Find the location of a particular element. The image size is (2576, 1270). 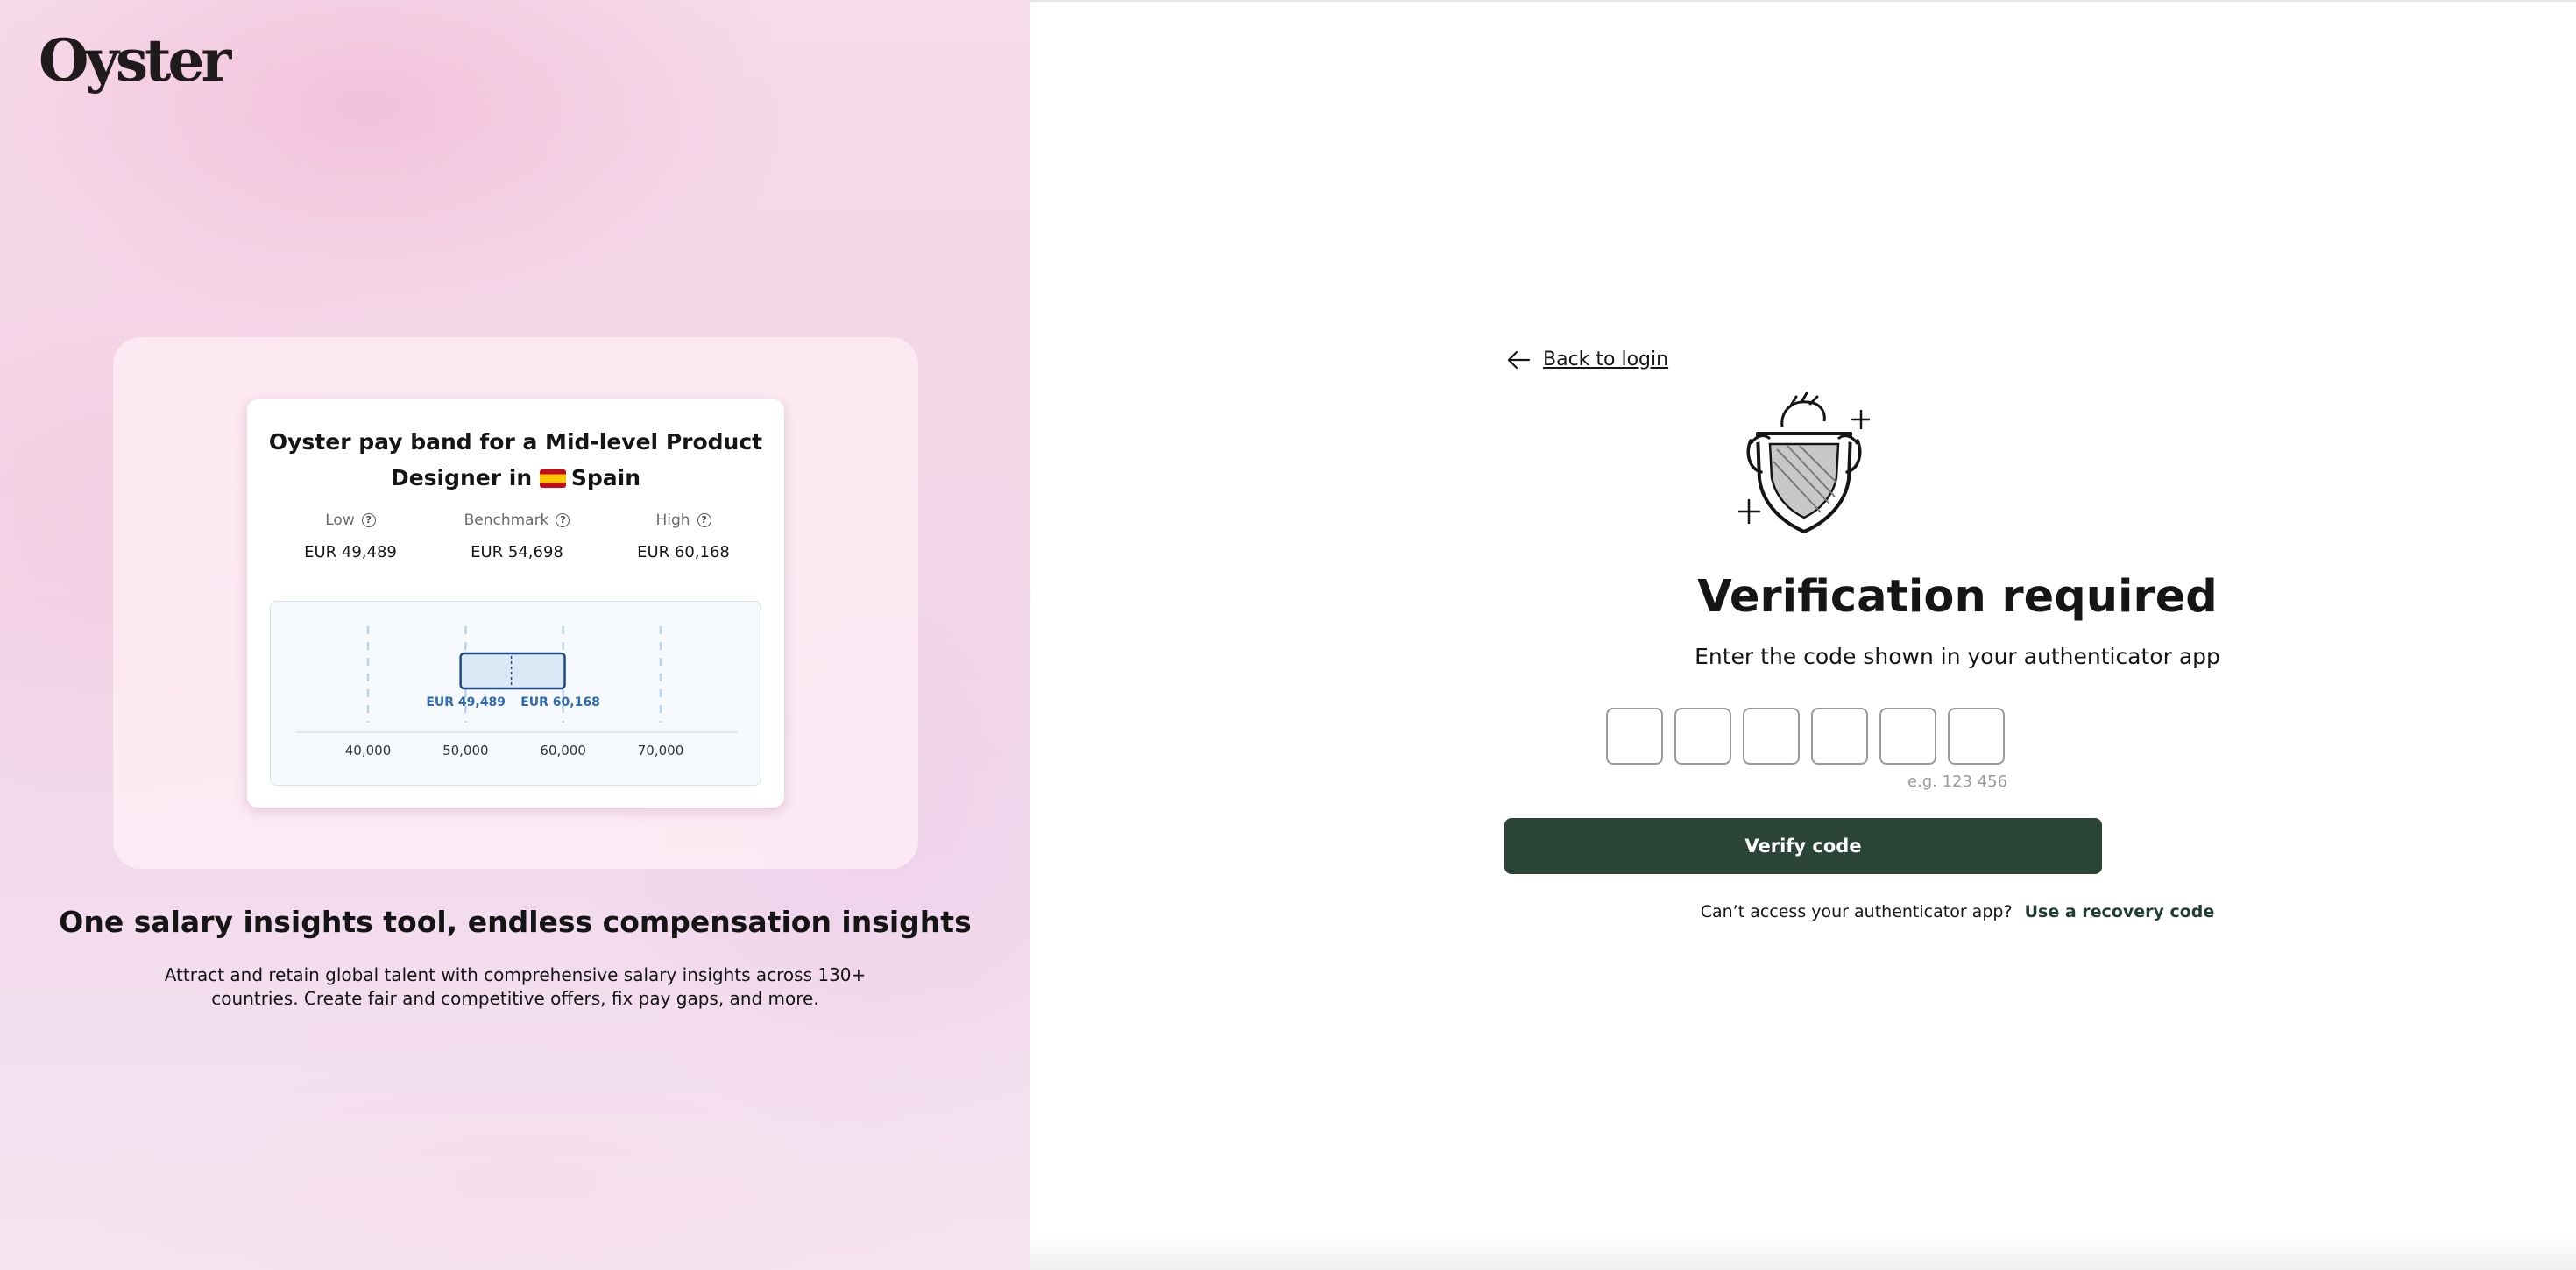

range-high-label: EUR 60,168 is located at coordinates (560, 702).